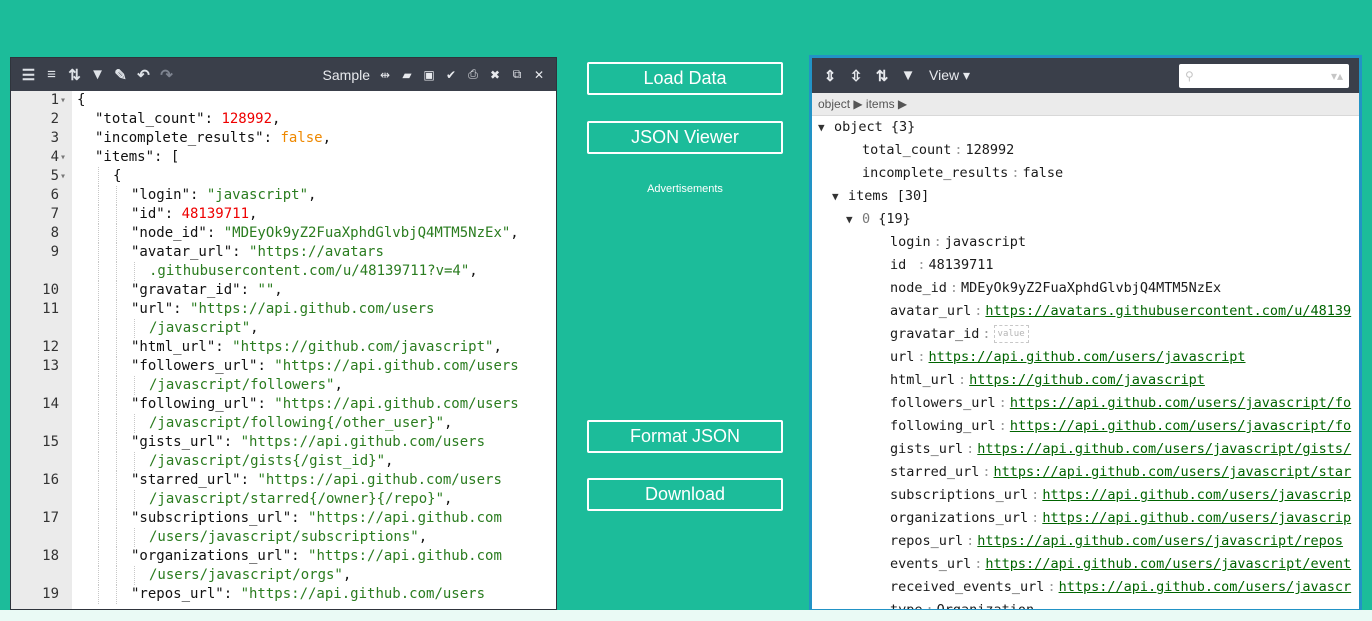  What do you see at coordinates (866, 219) in the screenshot?
I see `tree-key: 0` at bounding box center [866, 219].